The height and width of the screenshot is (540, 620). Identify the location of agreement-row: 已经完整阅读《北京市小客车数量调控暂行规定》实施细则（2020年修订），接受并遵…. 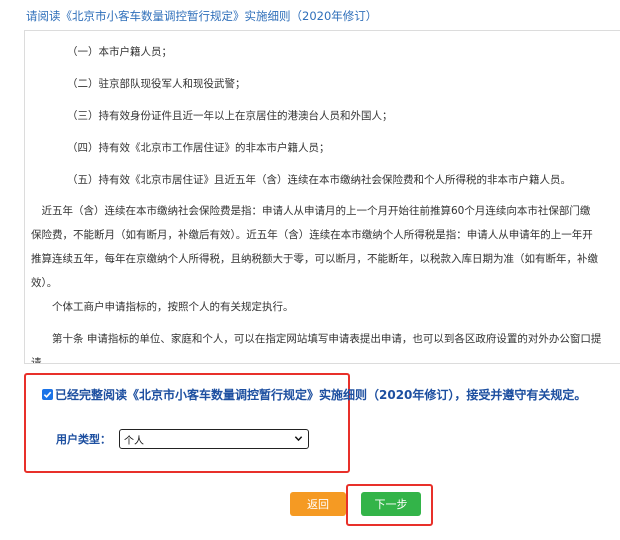
(314, 394).